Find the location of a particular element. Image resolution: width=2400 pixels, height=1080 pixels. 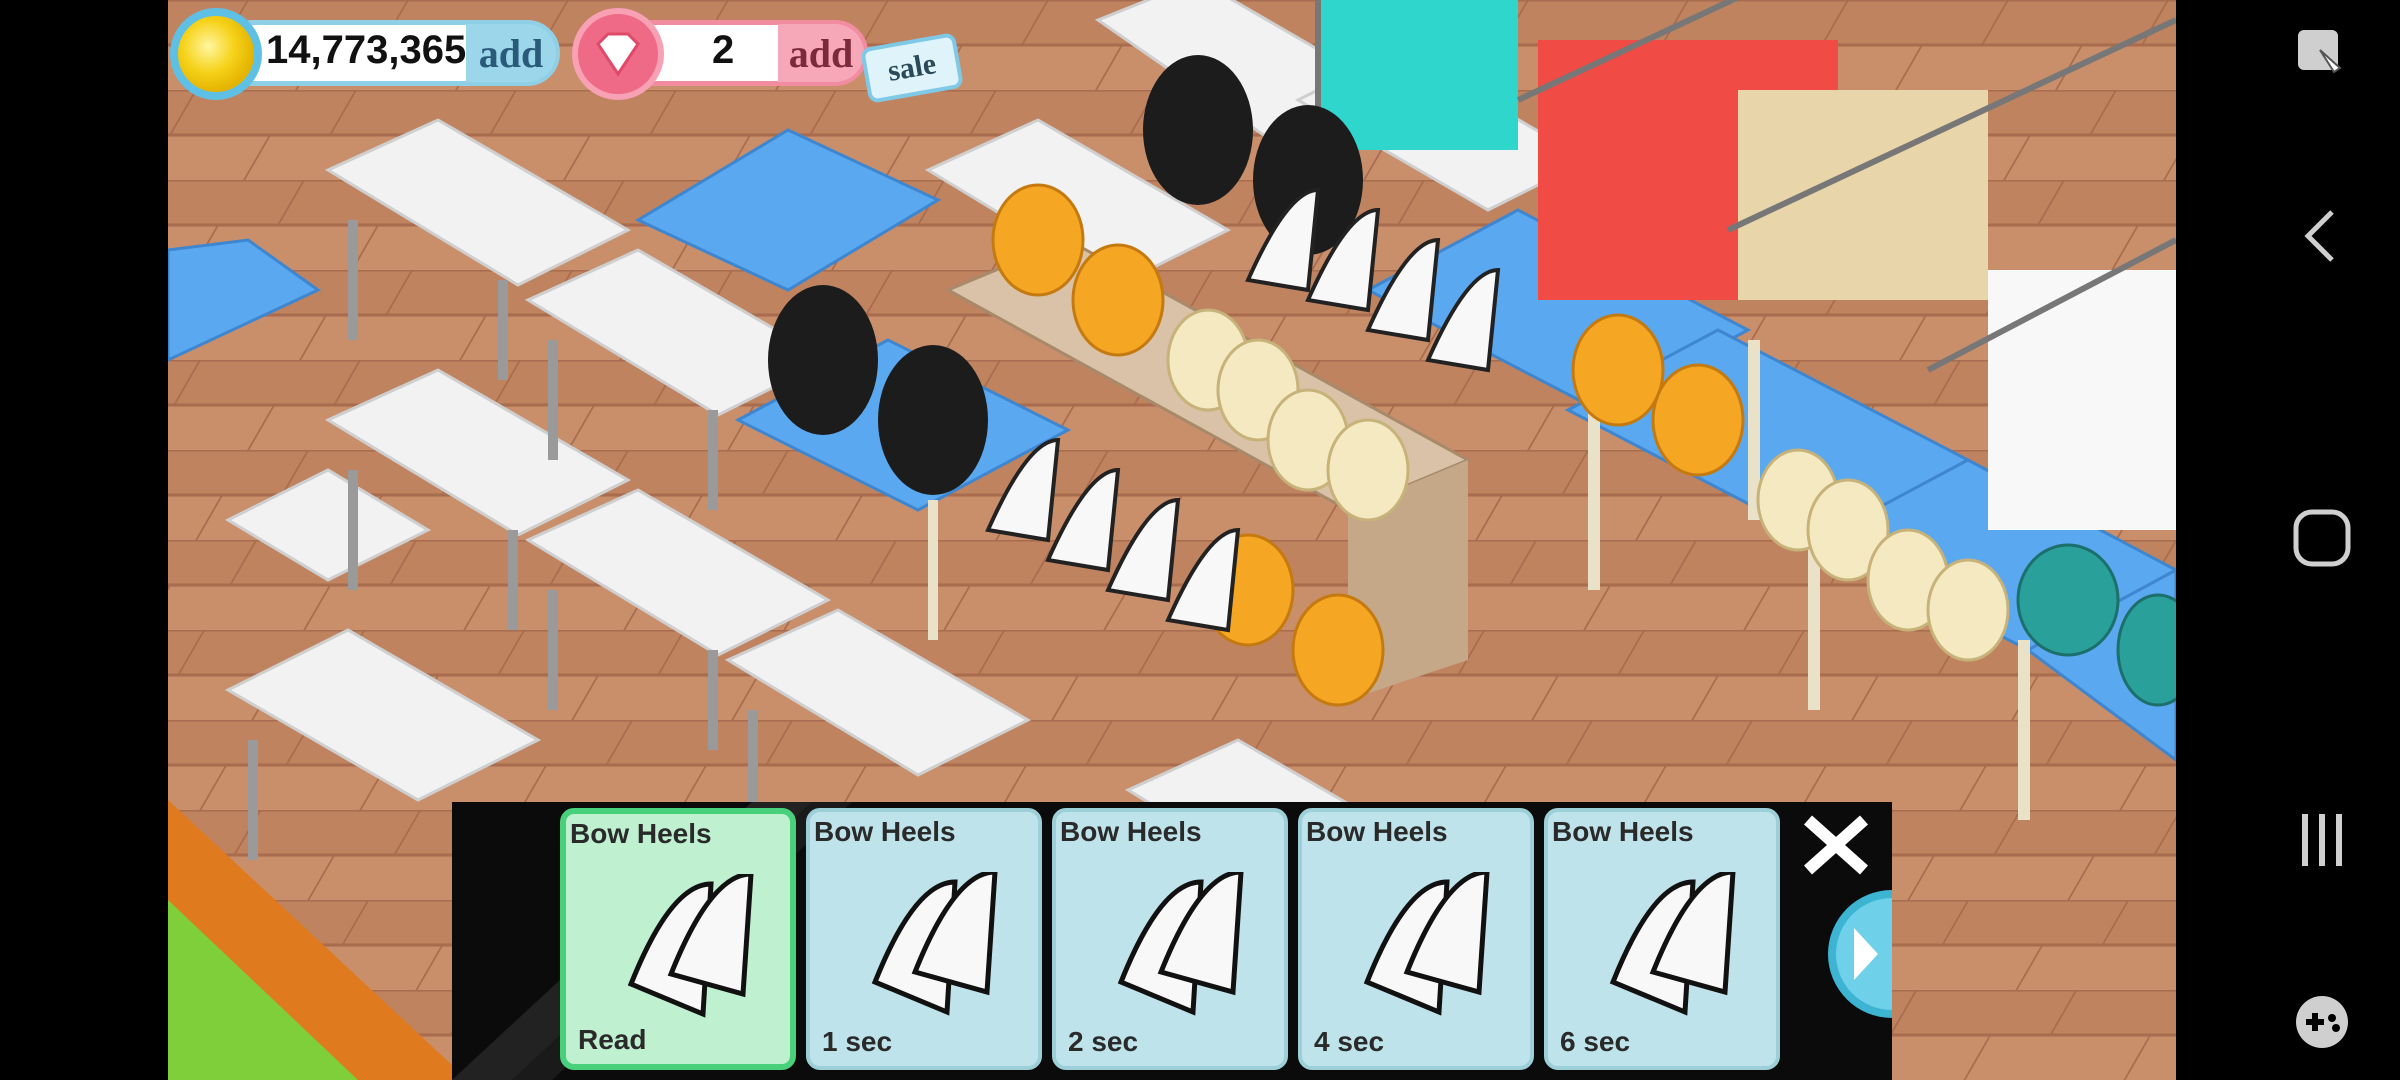

item-card-bow-heels-5: Bow Heels 6 sec is located at coordinates (1662, 939).